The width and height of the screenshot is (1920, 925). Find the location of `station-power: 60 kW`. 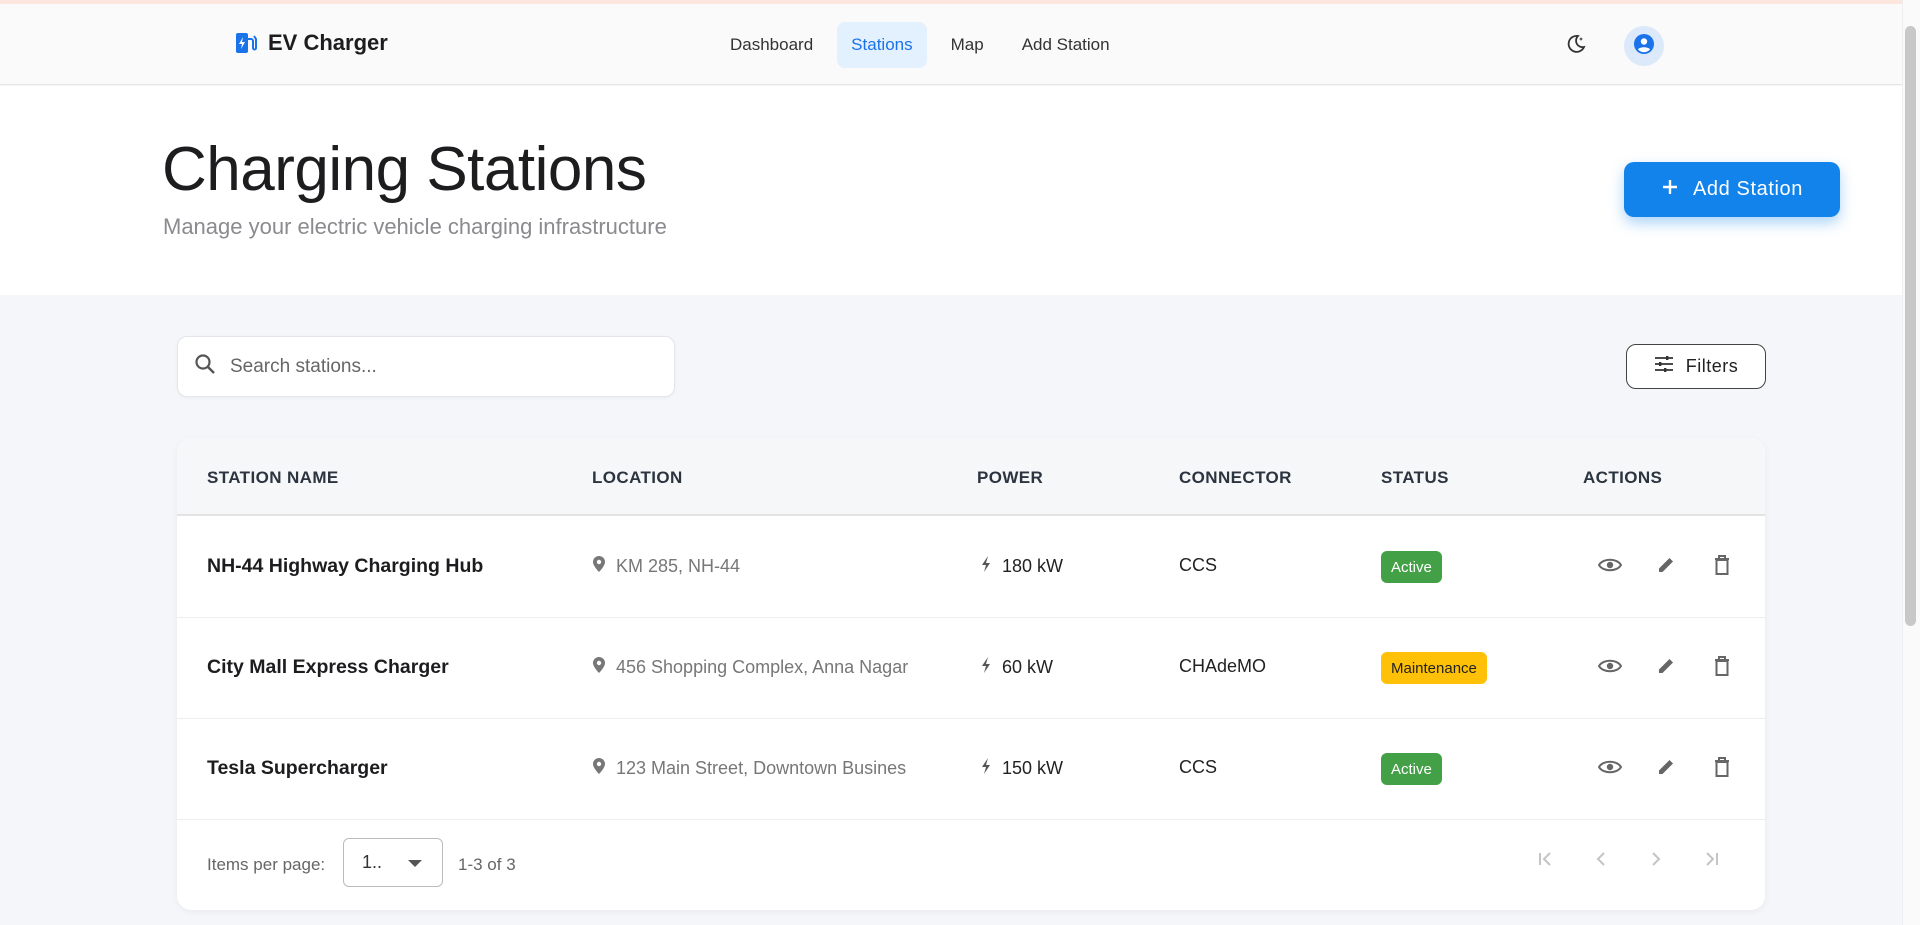

station-power: 60 kW is located at coordinates (1016, 667).